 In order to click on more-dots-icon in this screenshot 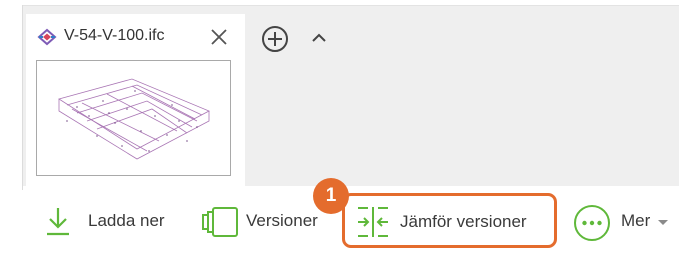, I will do `click(592, 223)`.